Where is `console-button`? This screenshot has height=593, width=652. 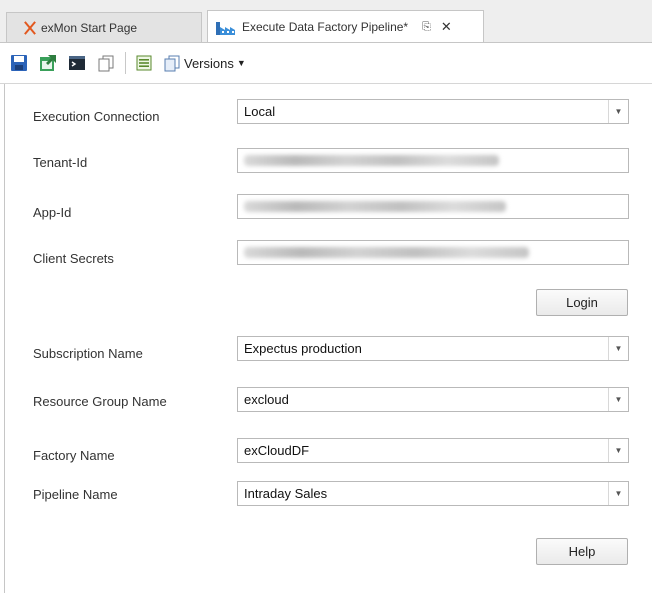 console-button is located at coordinates (77, 63).